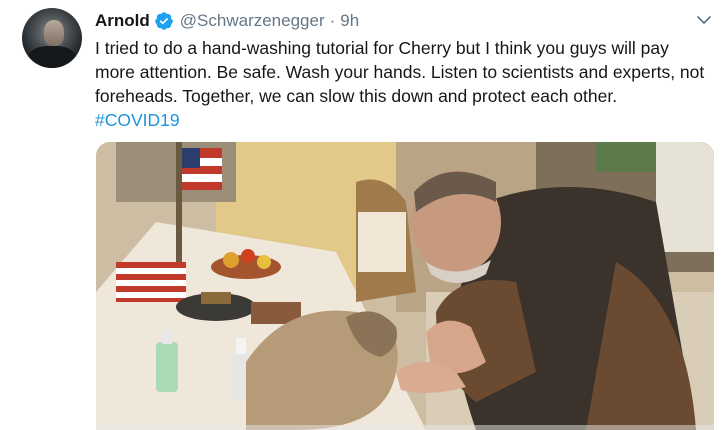 This screenshot has width=725, height=430. I want to click on verified-badge-icon, so click(164, 21).